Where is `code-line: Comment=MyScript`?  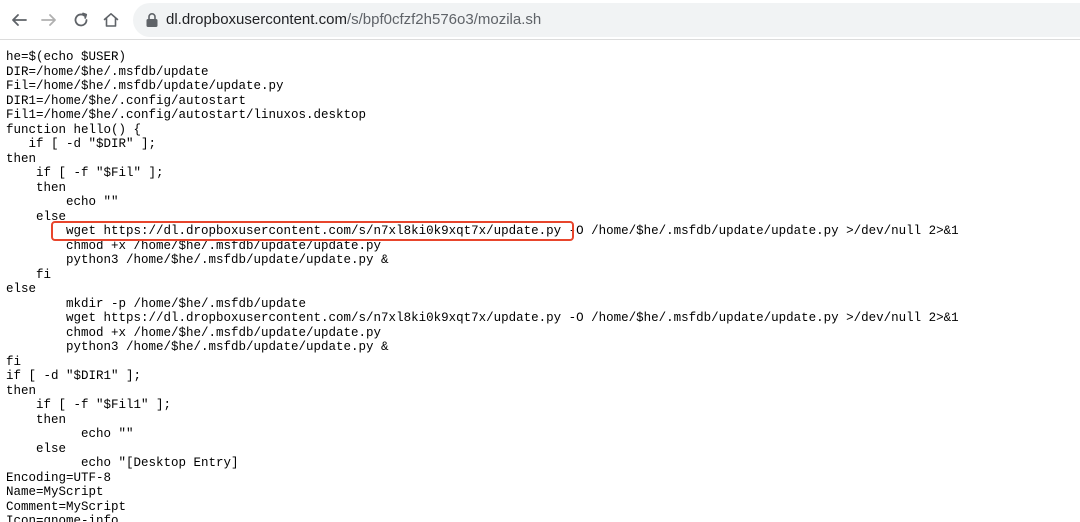 code-line: Comment=MyScript is located at coordinates (66, 506).